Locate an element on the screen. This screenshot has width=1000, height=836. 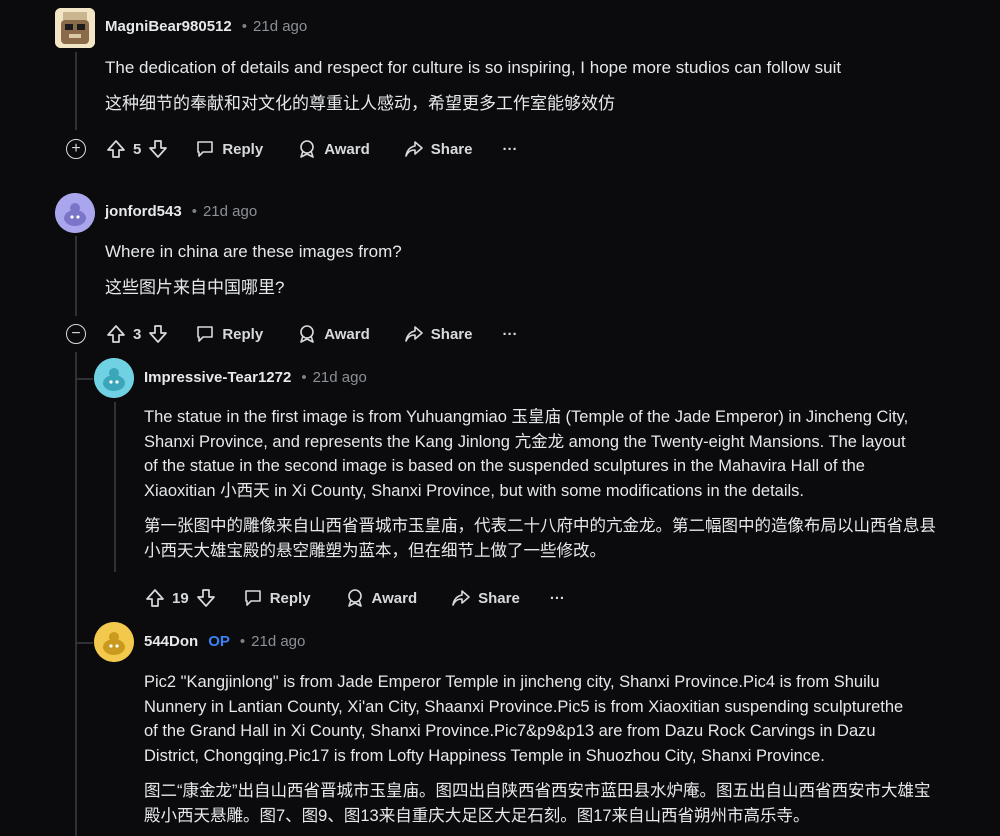
op-badge: OP is located at coordinates (219, 641).